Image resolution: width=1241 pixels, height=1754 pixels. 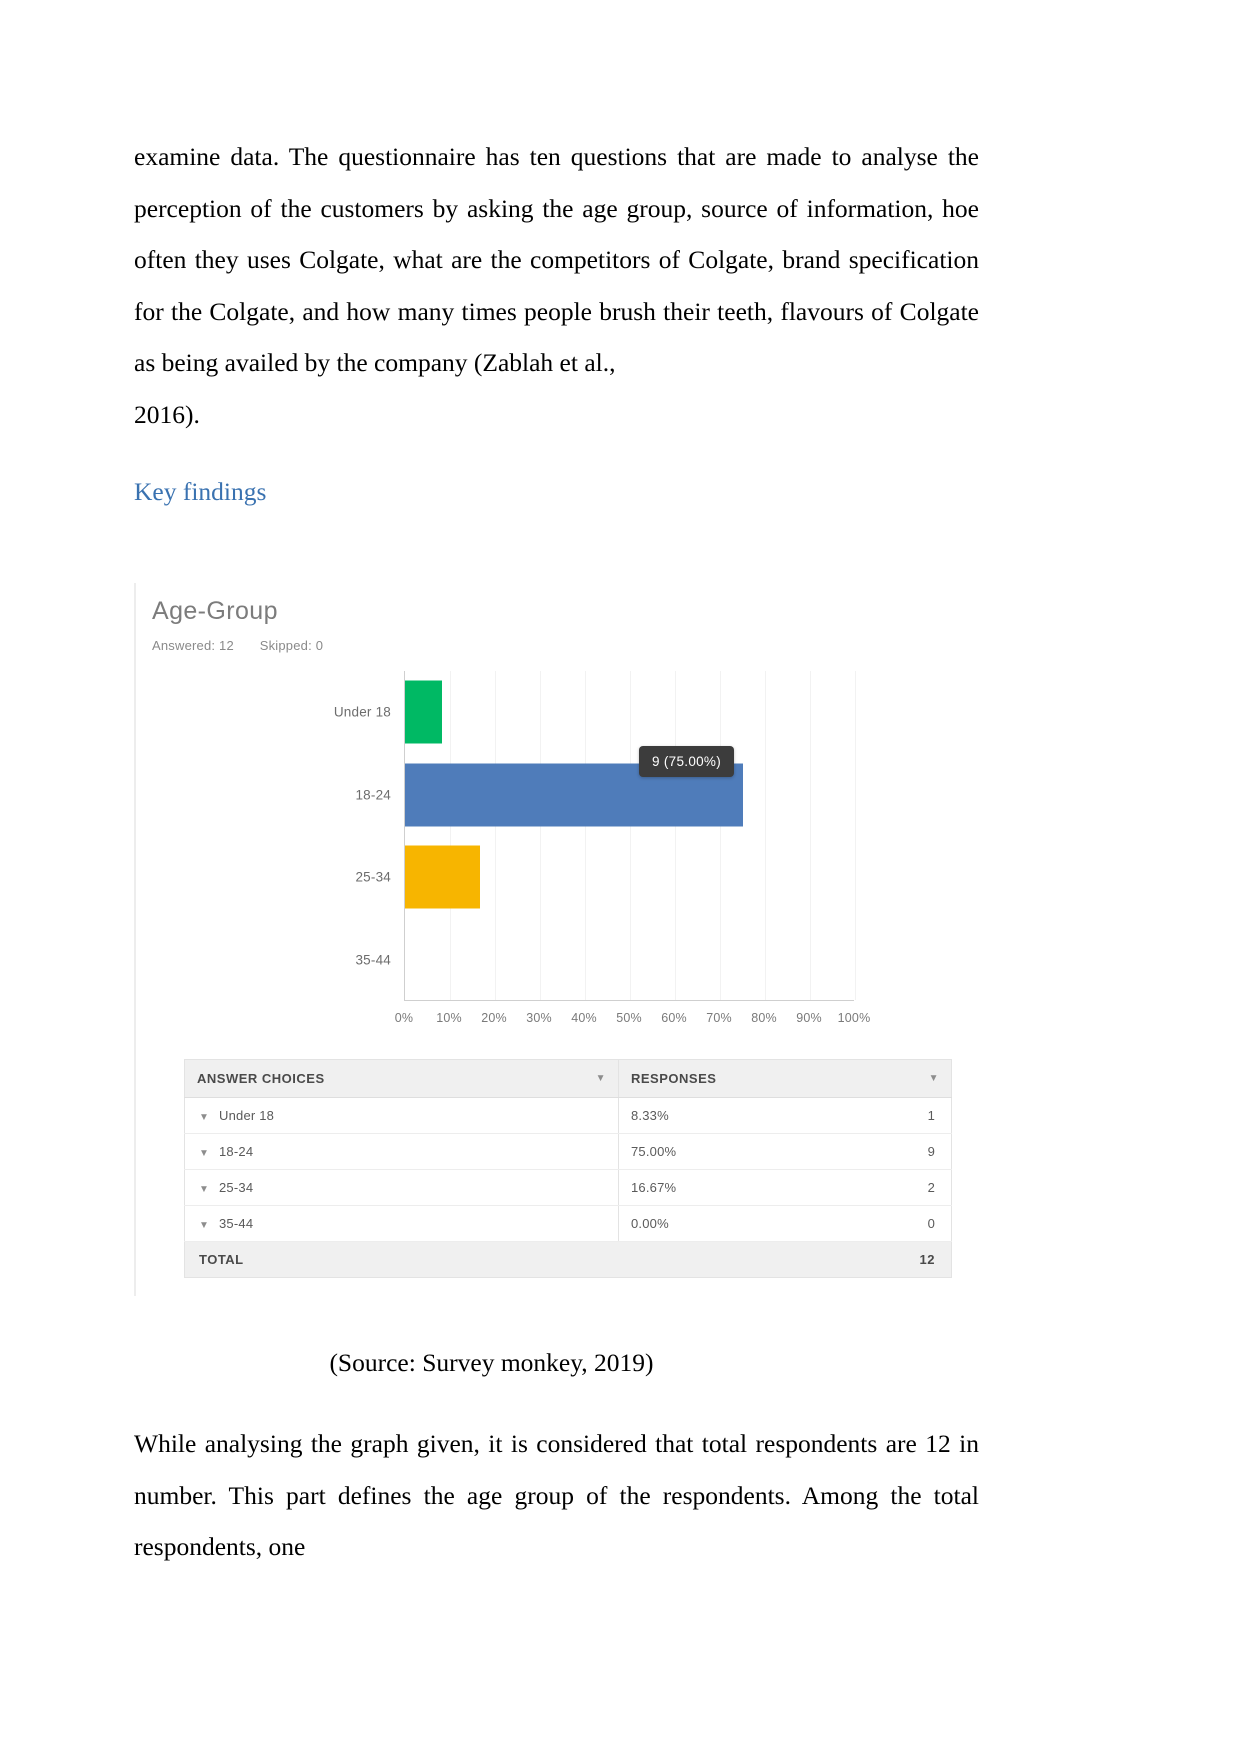 I want to click on total-label: TOTAL, so click(x=401, y=1259).